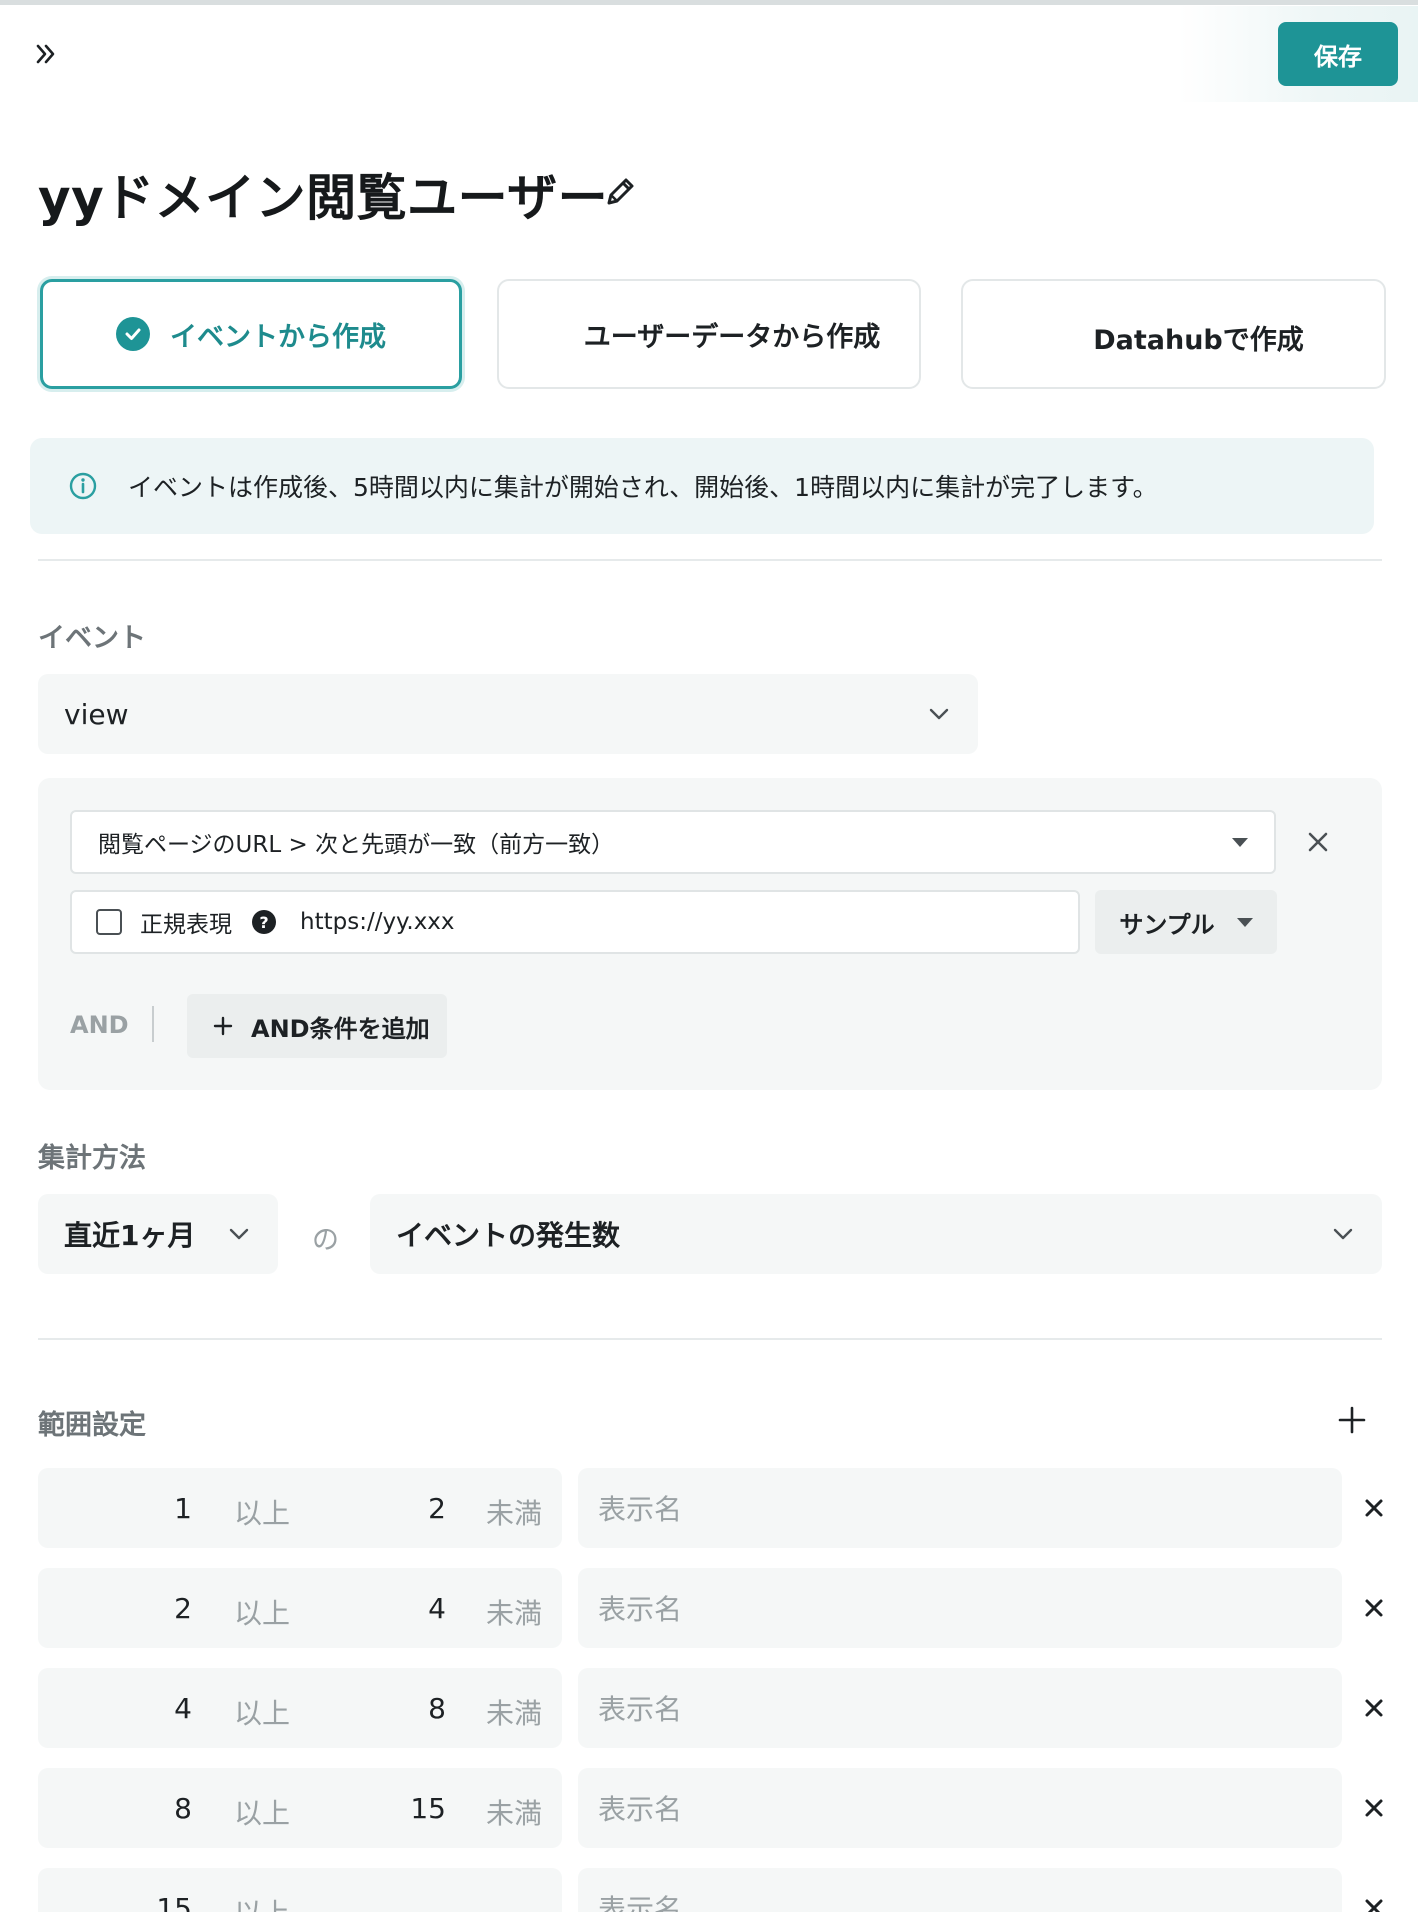 This screenshot has width=1418, height=1912. I want to click on tab-create-with-datahub: Datahubで作成, so click(1173, 334).